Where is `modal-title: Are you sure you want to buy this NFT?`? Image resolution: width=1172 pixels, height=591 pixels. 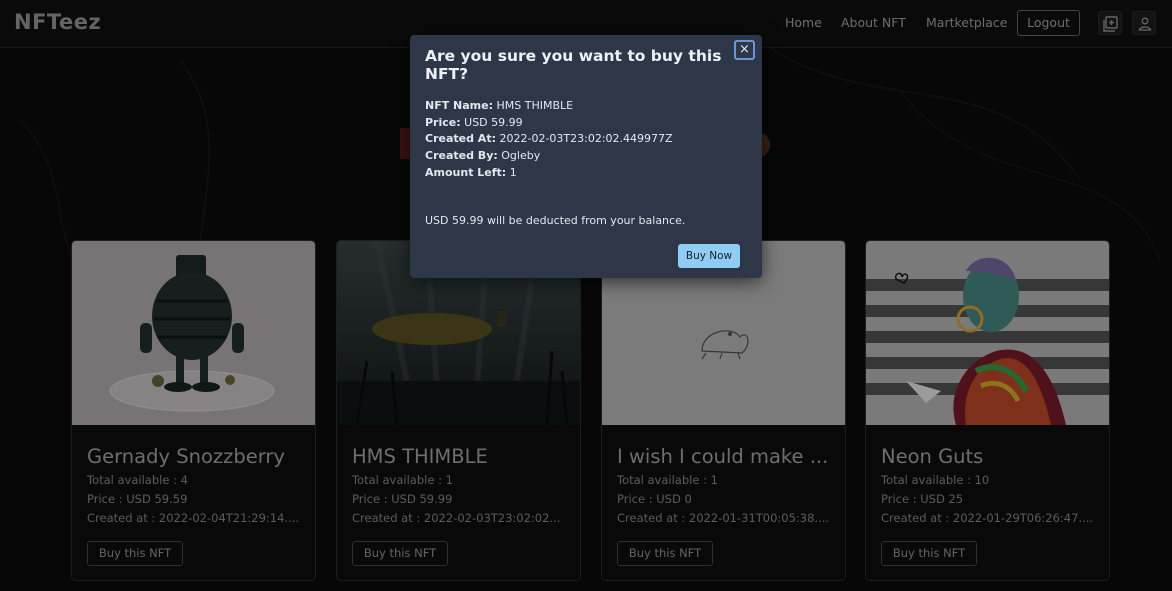
modal-title: Are you sure you want to buy this NFT? is located at coordinates (573, 65).